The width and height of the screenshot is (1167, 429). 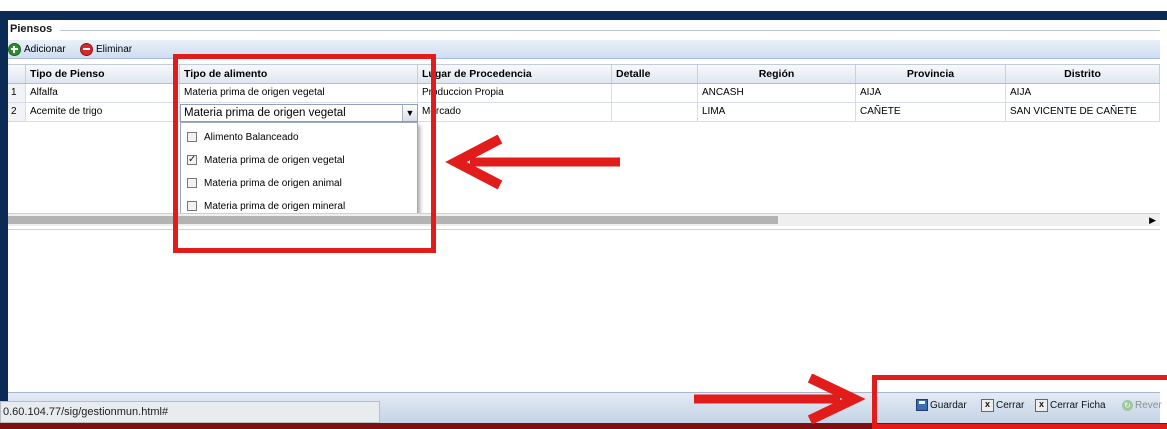 What do you see at coordinates (17, 112) in the screenshot?
I see `row-number: 2` at bounding box center [17, 112].